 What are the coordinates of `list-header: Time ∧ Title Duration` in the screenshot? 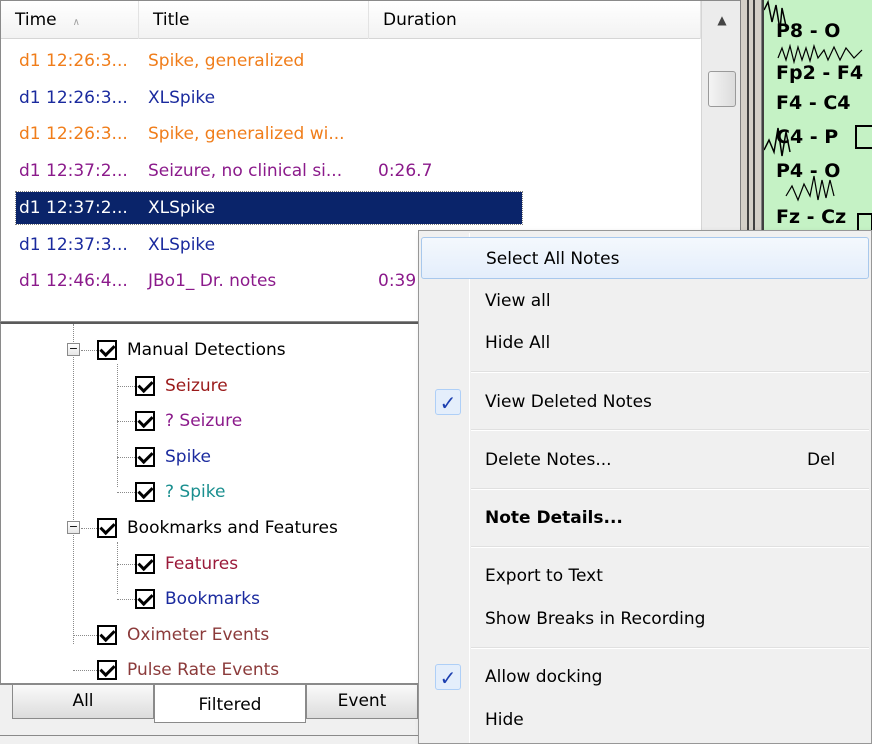 It's located at (351, 20).